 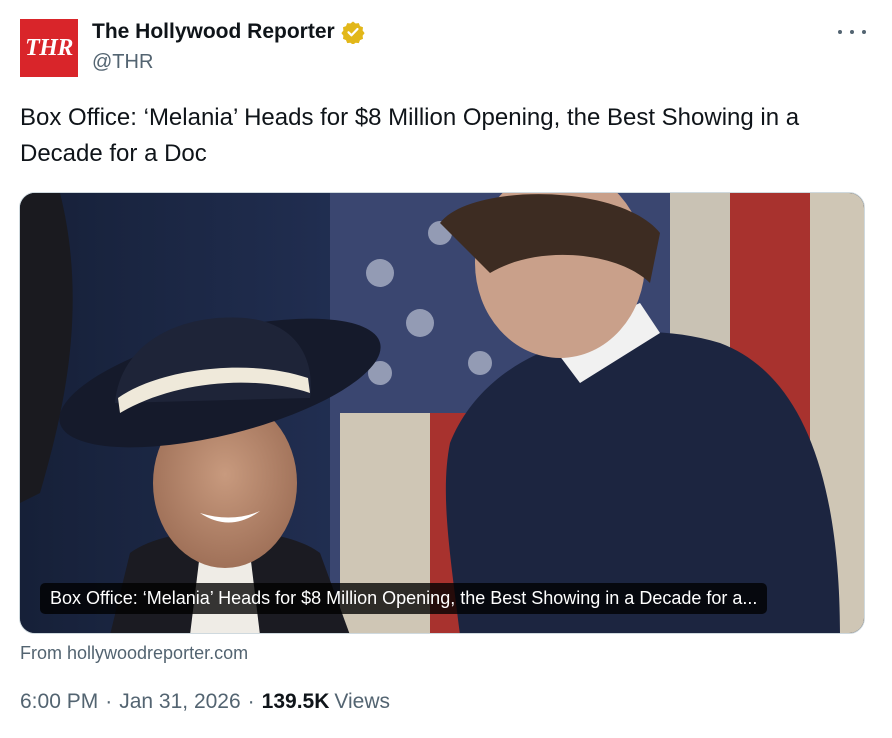 I want to click on tweet-time: 6:00 PM, so click(x=59, y=702).